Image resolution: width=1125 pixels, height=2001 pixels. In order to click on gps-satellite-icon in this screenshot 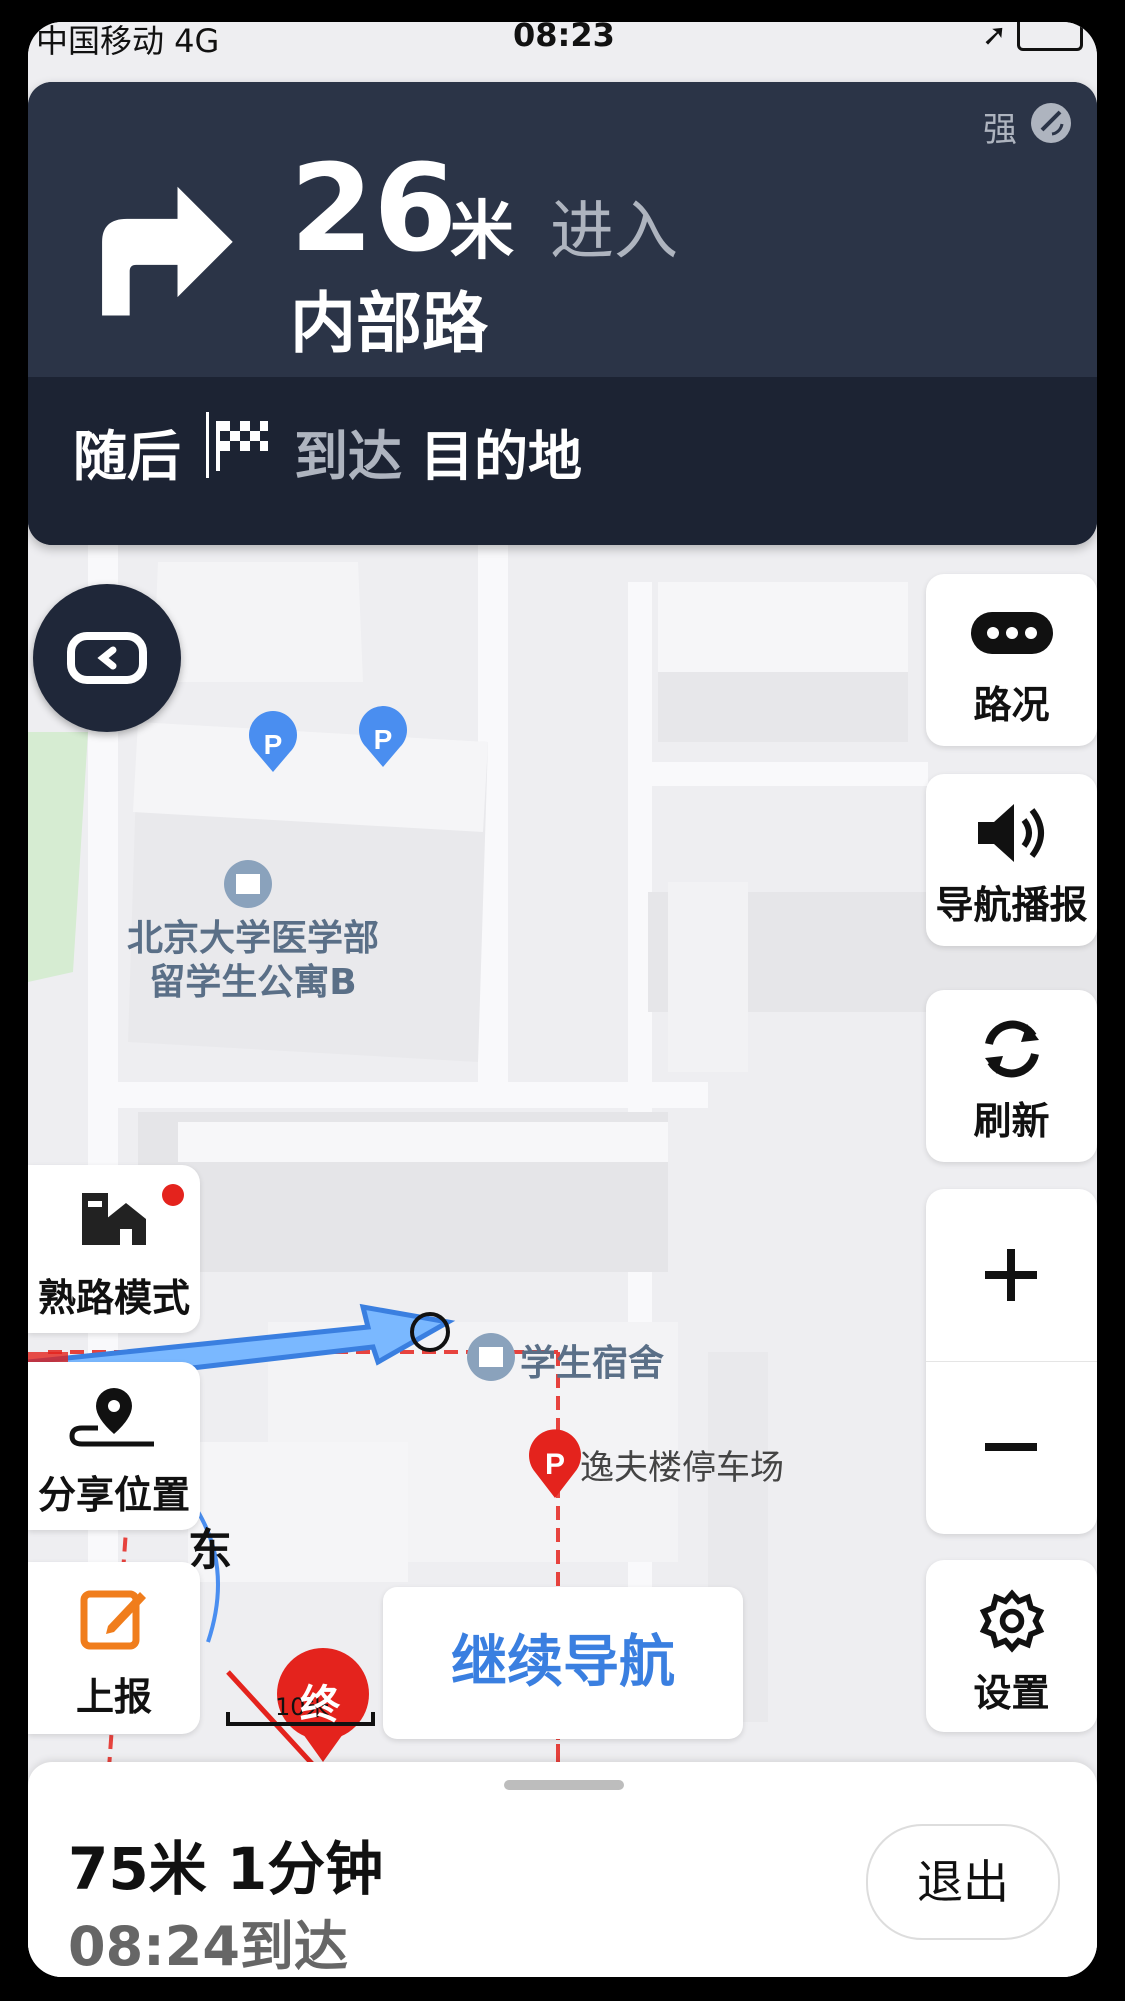, I will do `click(1051, 123)`.